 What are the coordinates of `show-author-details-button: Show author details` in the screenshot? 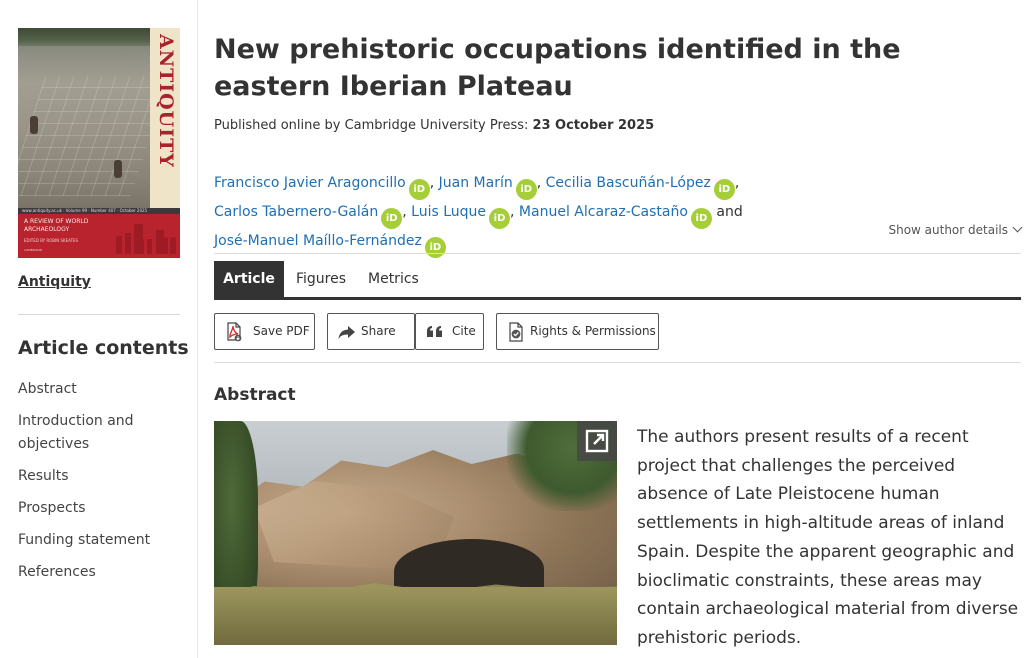 It's located at (955, 229).